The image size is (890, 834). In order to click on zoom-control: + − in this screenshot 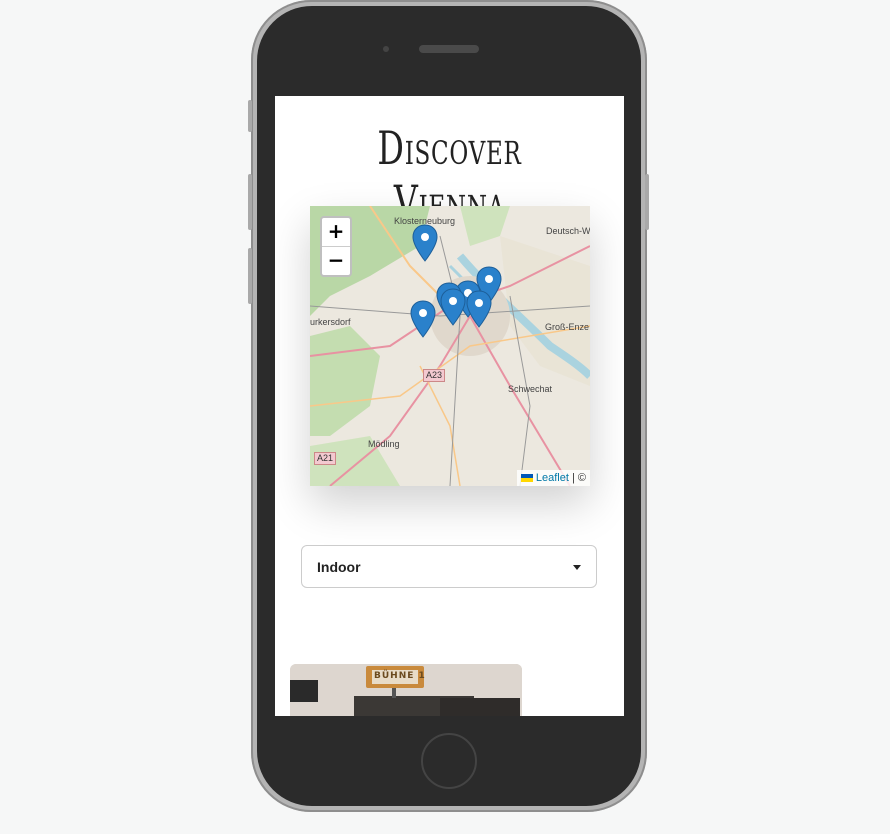, I will do `click(336, 246)`.